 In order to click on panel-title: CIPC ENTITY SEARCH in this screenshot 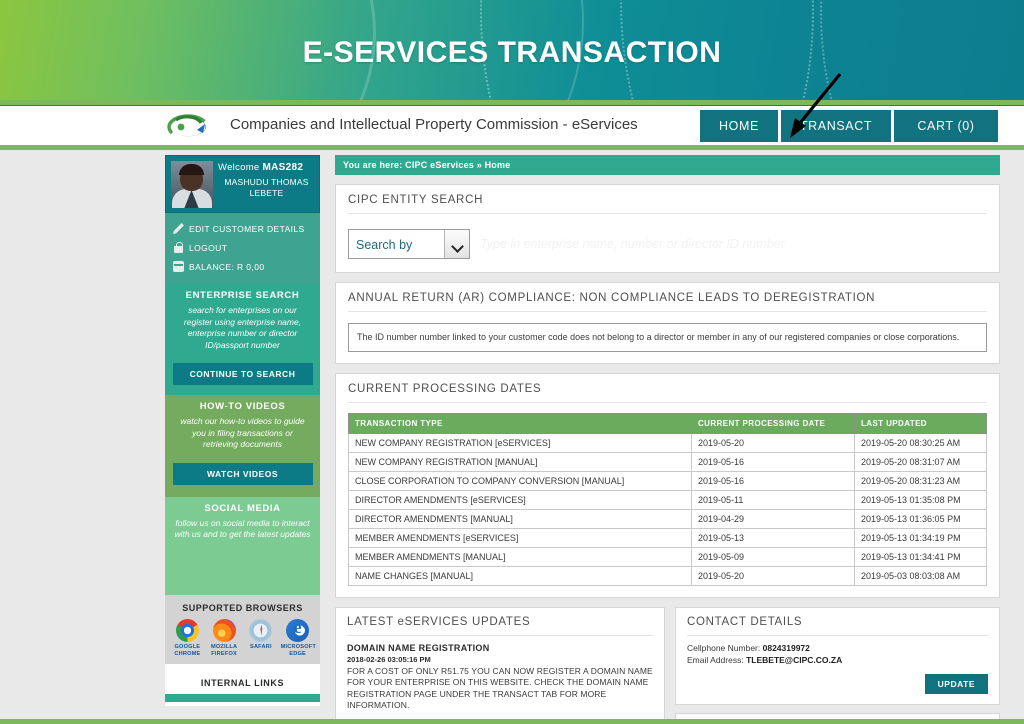, I will do `click(667, 204)`.